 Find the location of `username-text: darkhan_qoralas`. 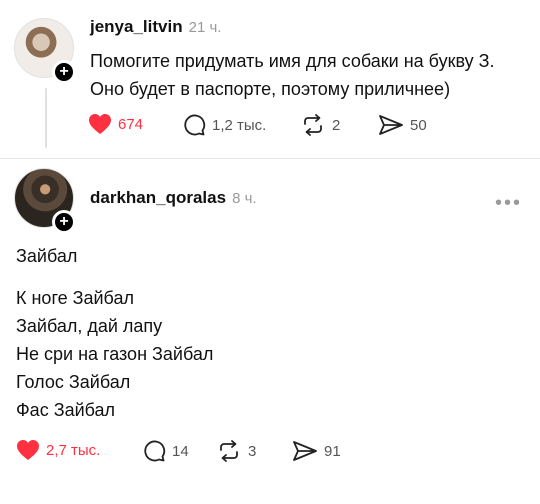

username-text: darkhan_qoralas is located at coordinates (158, 197).